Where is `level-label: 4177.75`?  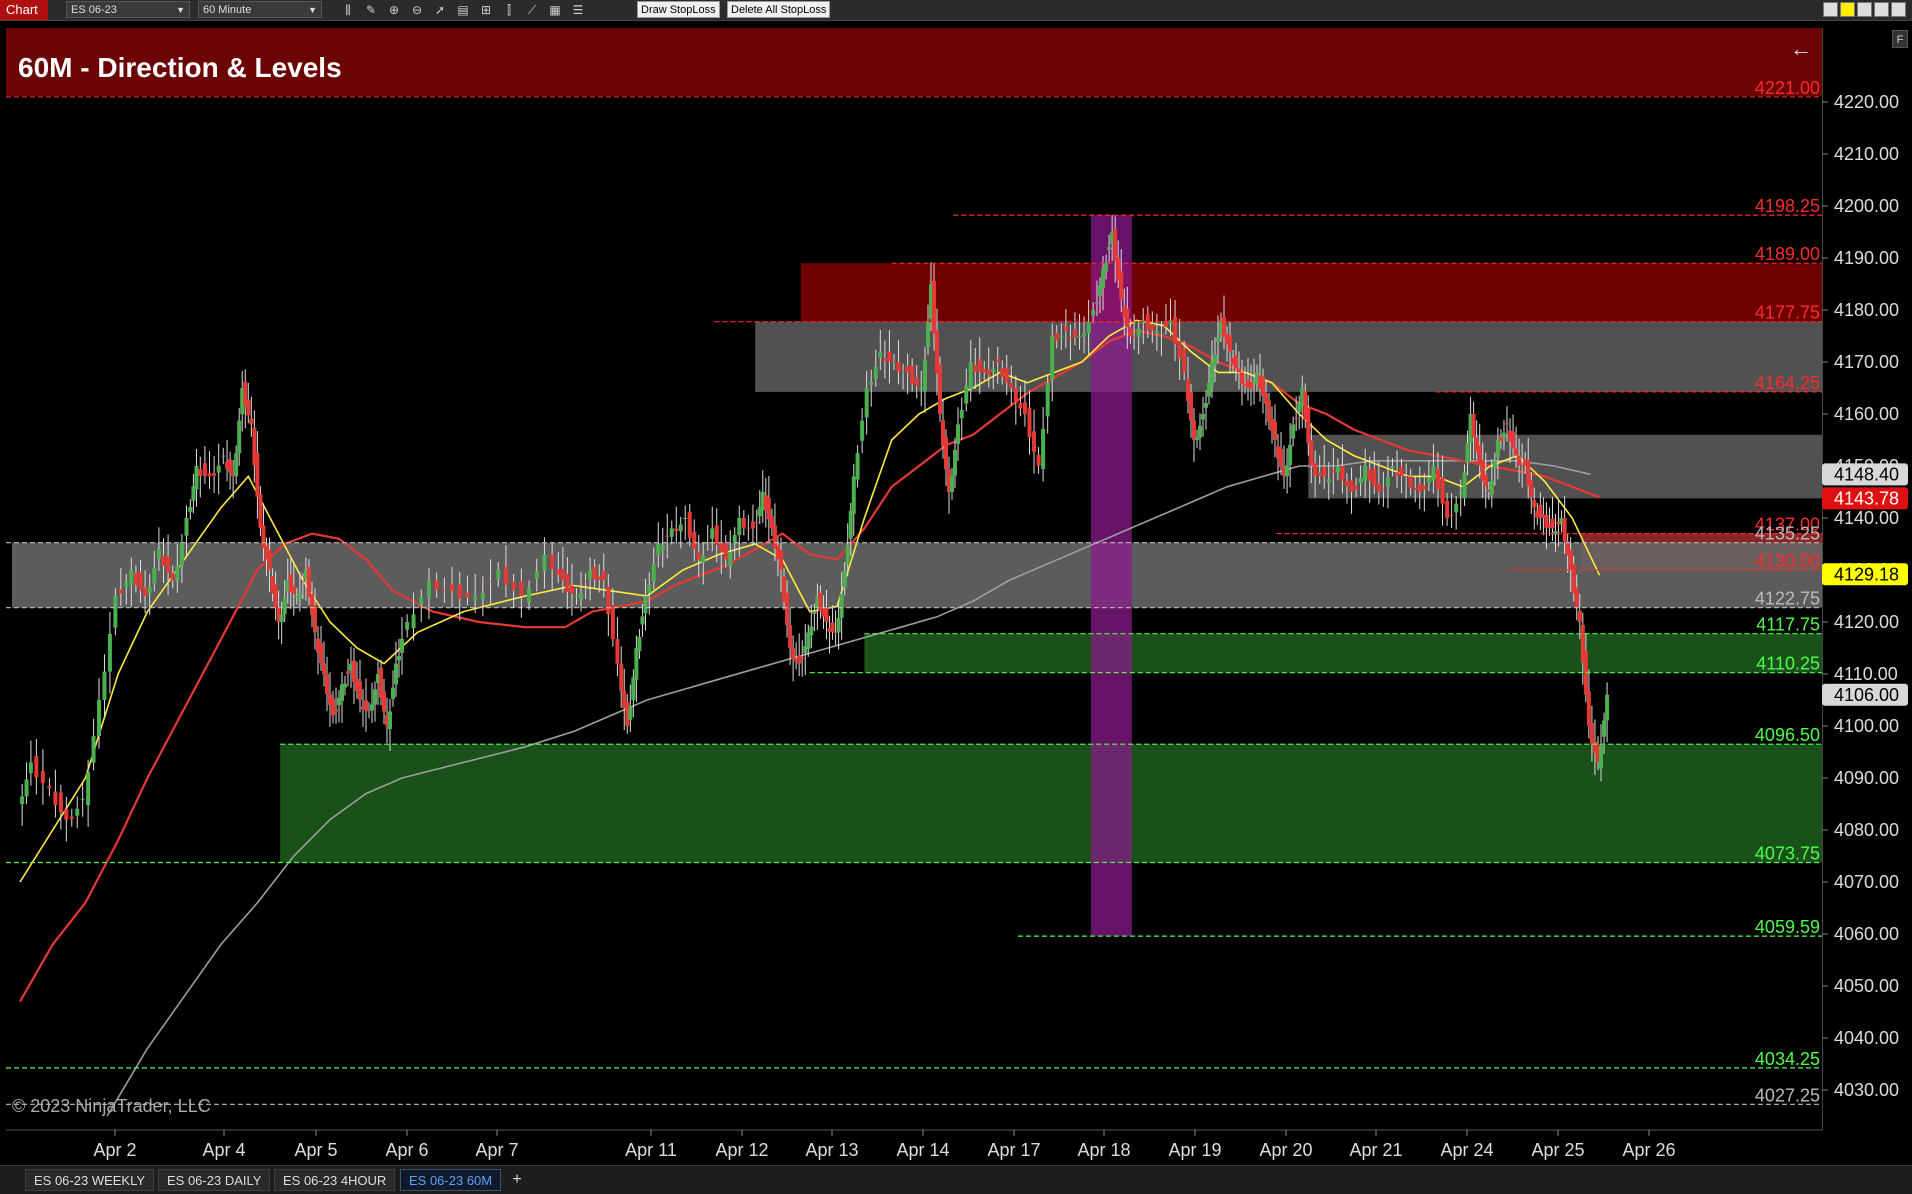
level-label: 4177.75 is located at coordinates (1787, 313).